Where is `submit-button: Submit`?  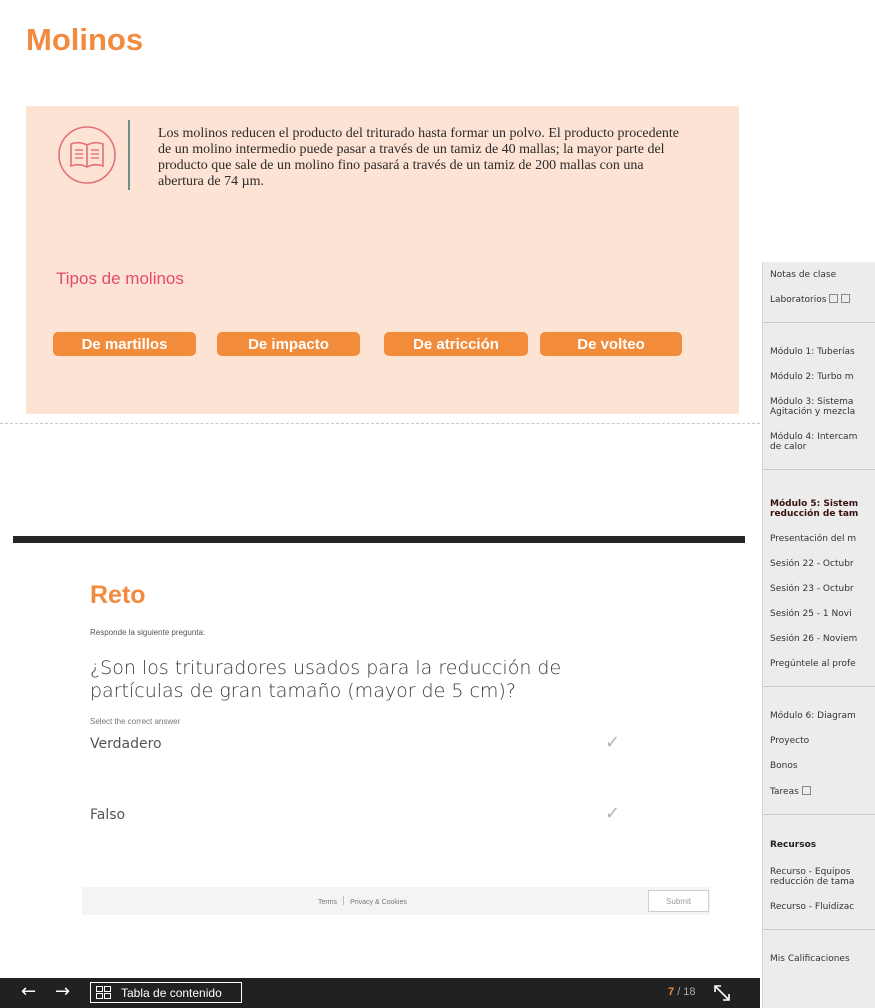
submit-button: Submit is located at coordinates (678, 901).